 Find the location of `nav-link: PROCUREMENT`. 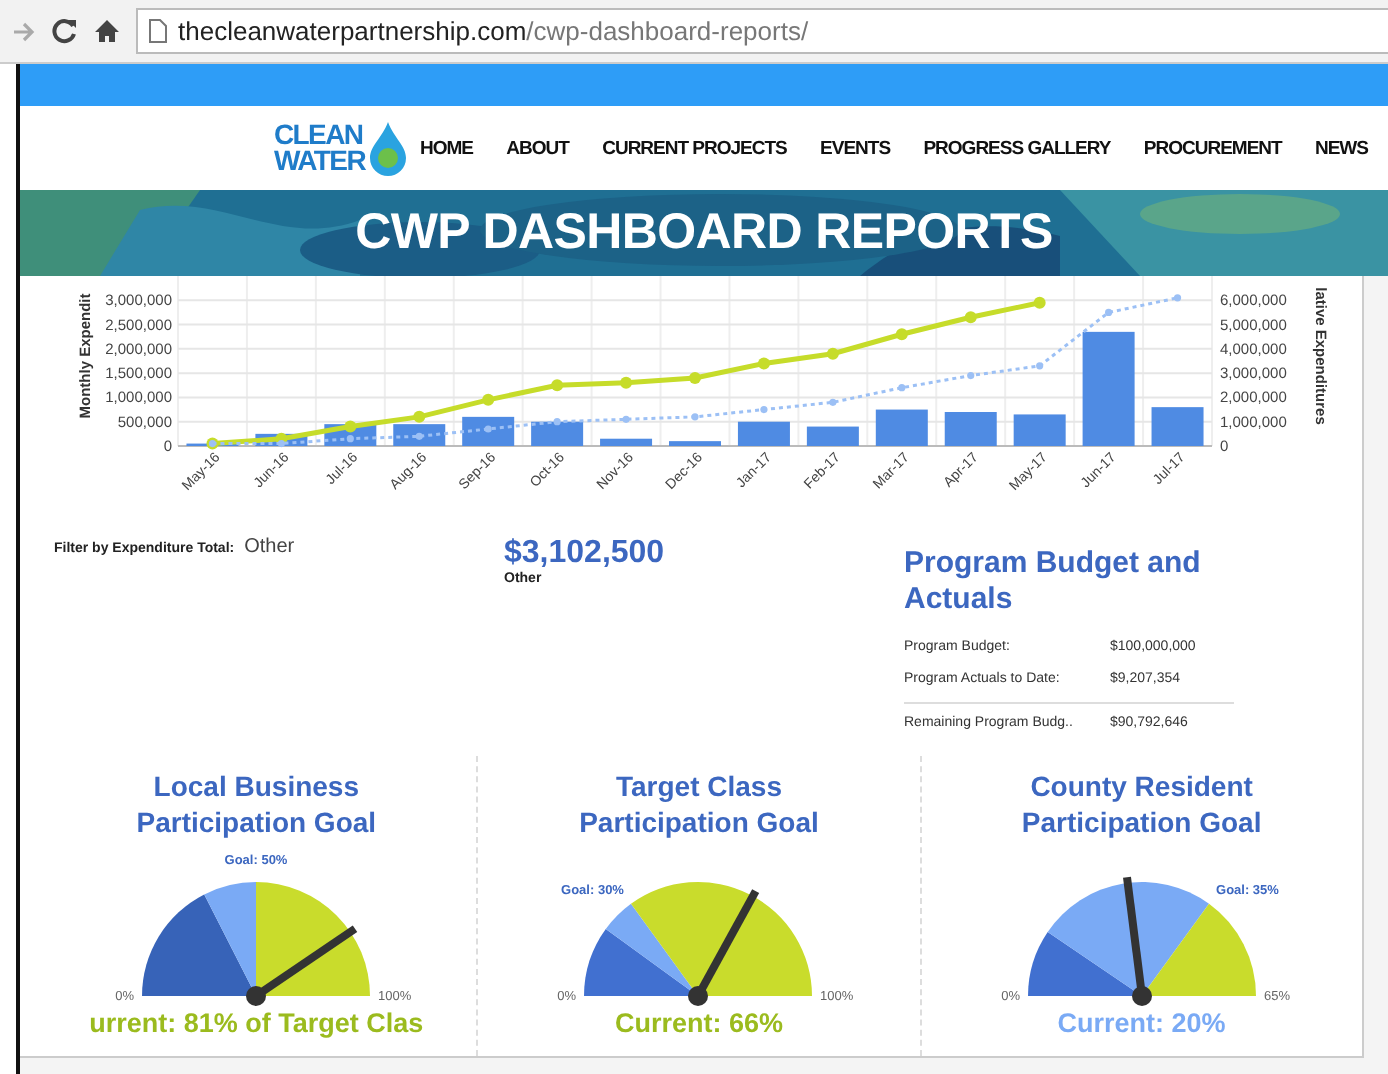

nav-link: PROCUREMENT is located at coordinates (1212, 148).